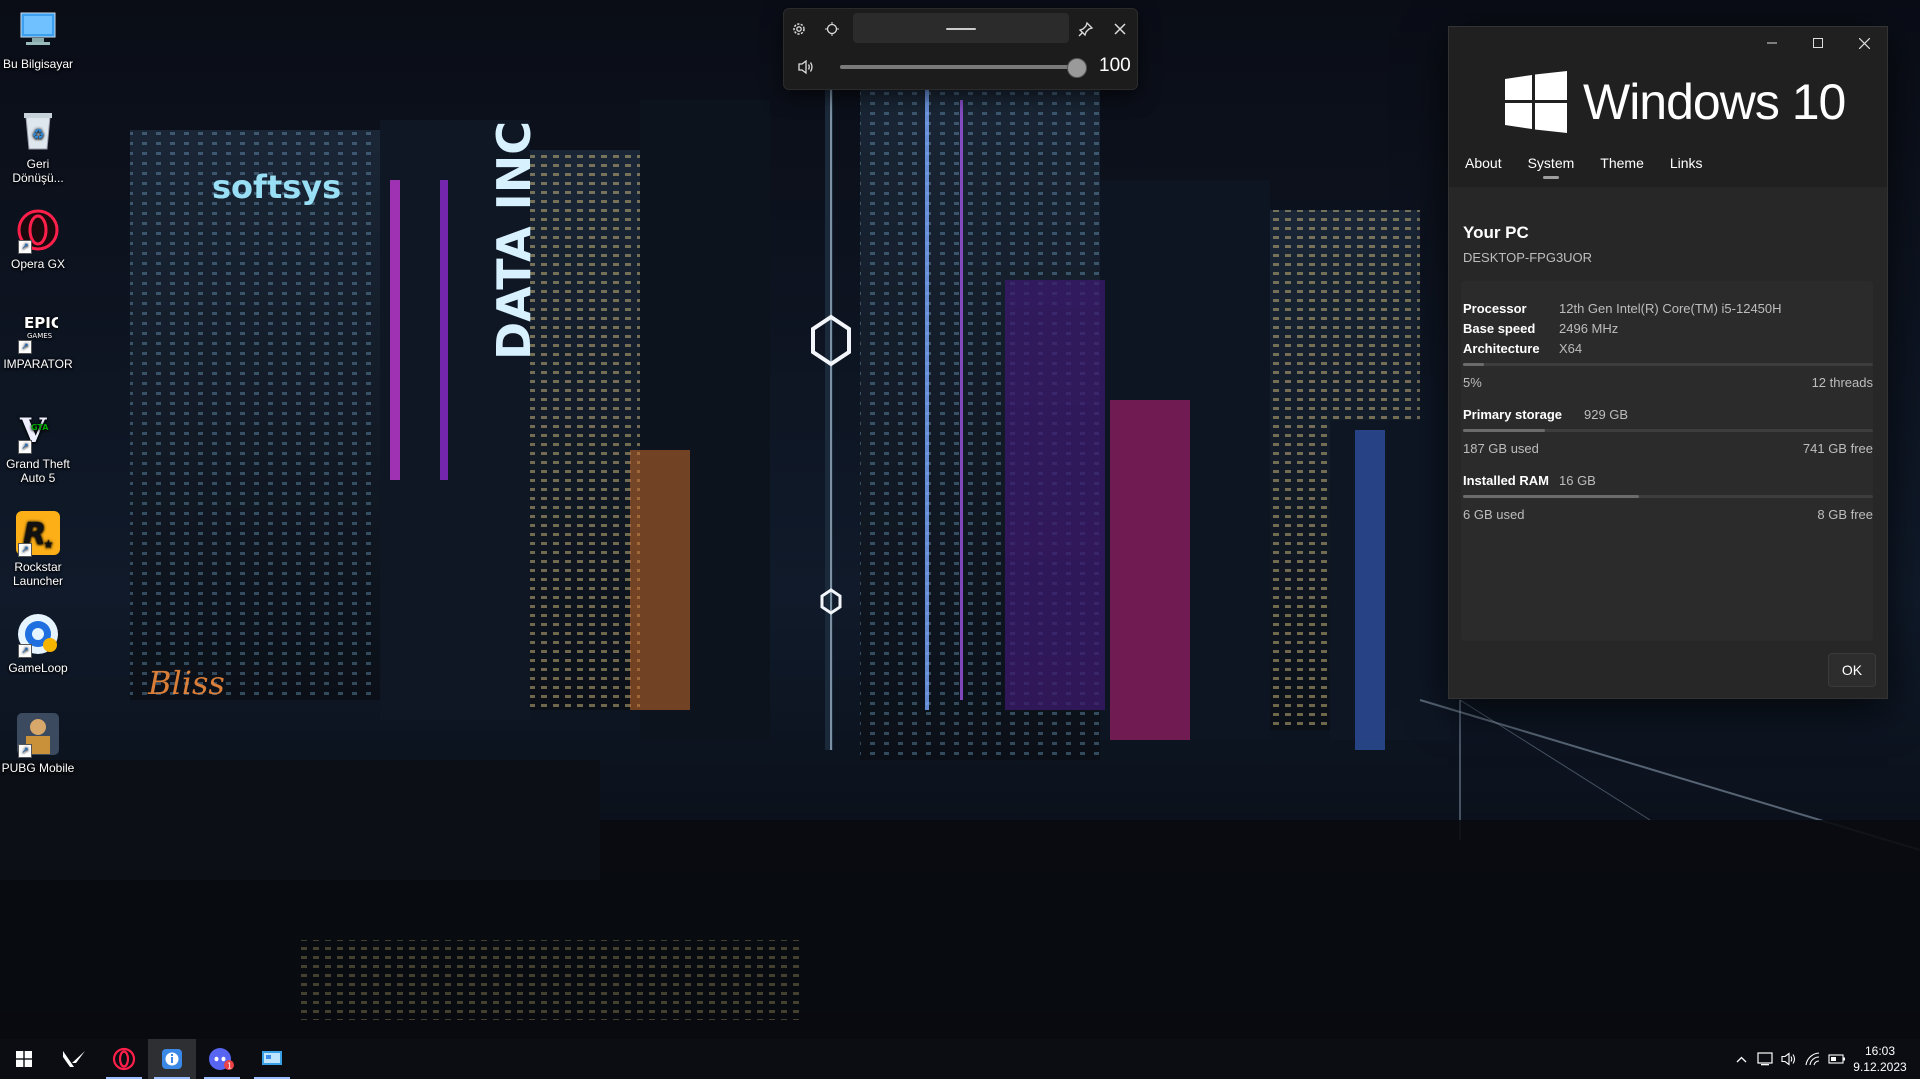 The height and width of the screenshot is (1079, 1920). What do you see at coordinates (229, 1066) in the screenshot?
I see `discord-badge: 1` at bounding box center [229, 1066].